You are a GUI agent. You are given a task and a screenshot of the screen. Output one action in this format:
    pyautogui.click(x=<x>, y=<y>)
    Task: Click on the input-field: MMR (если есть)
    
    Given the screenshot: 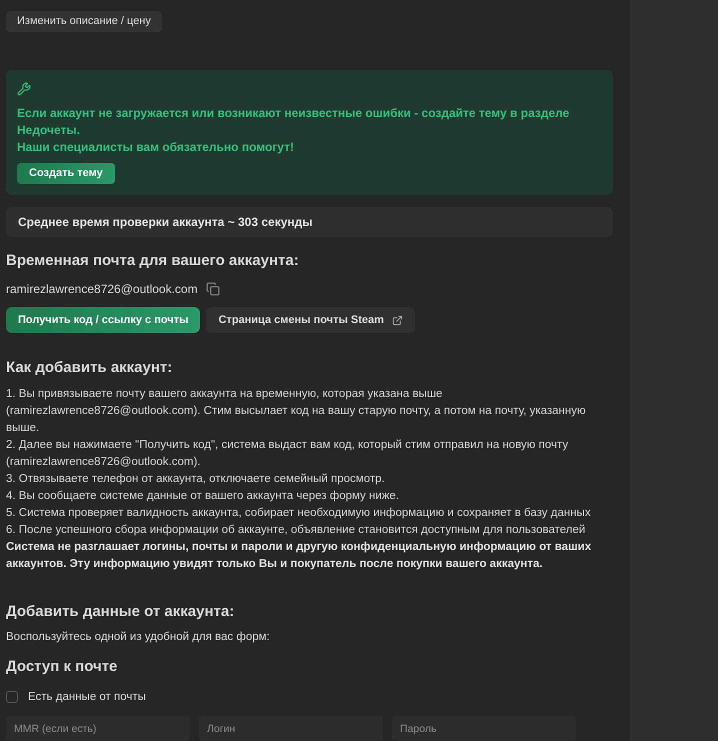 What is the action you would take?
    pyautogui.click(x=98, y=728)
    